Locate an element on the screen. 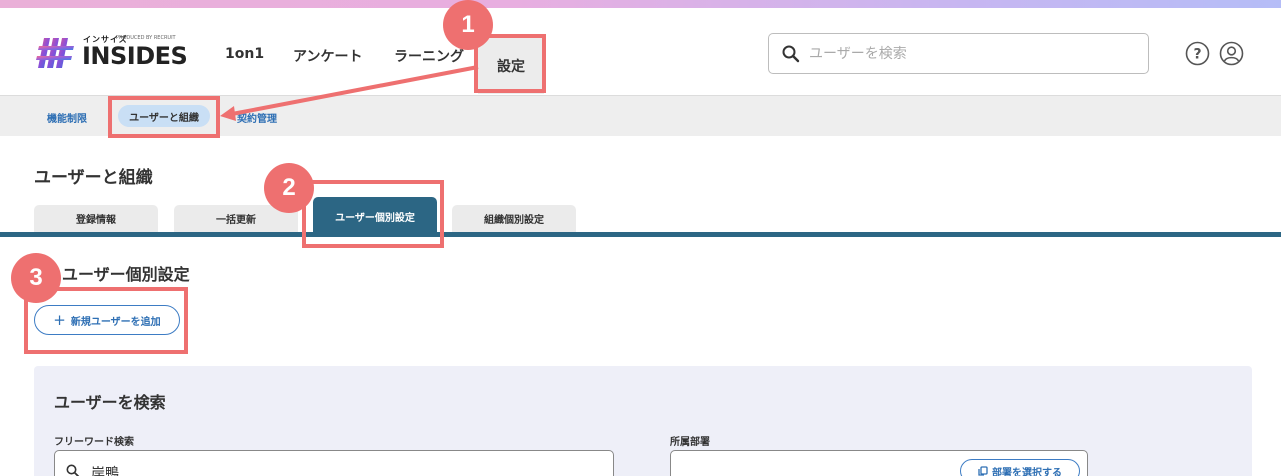 Image resolution: width=1281 pixels, height=476 pixels. annotation-marker-2: 2 is located at coordinates (289, 188).